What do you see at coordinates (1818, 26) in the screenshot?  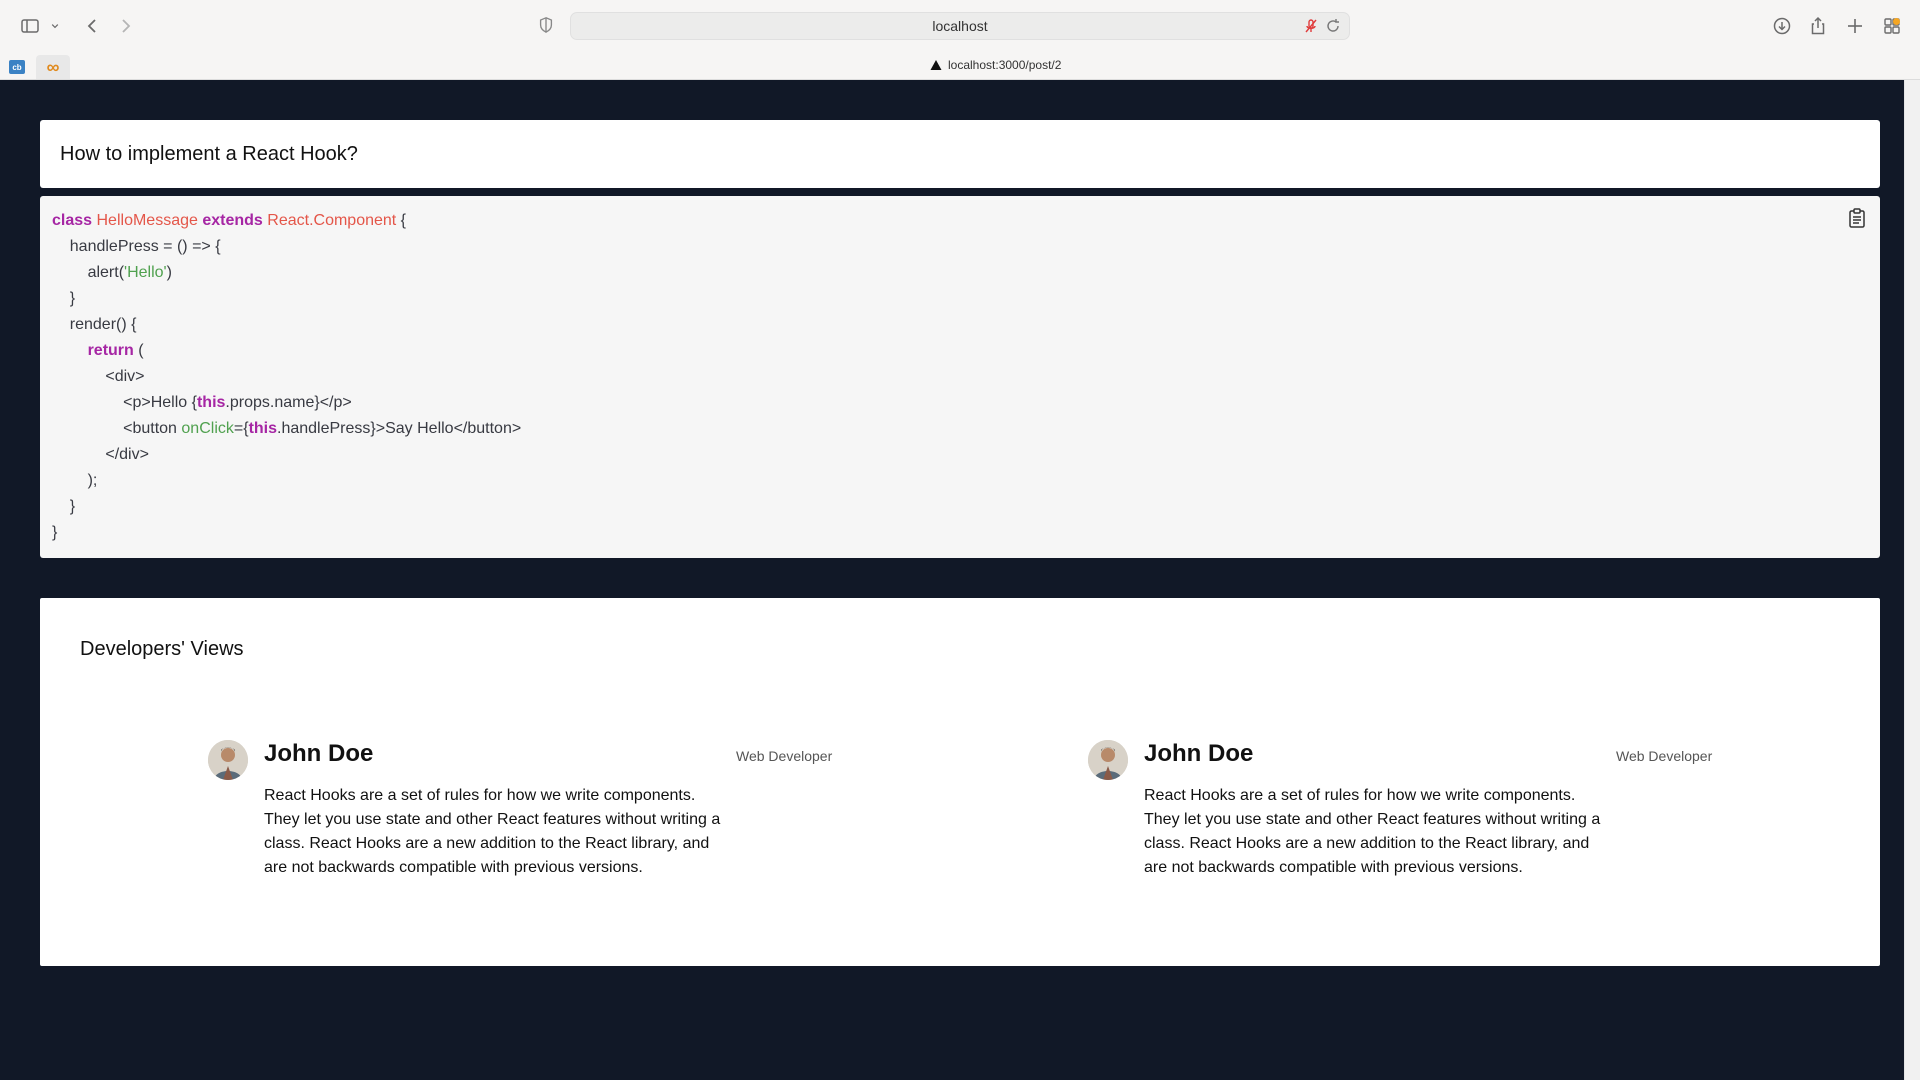 I see `share-icon` at bounding box center [1818, 26].